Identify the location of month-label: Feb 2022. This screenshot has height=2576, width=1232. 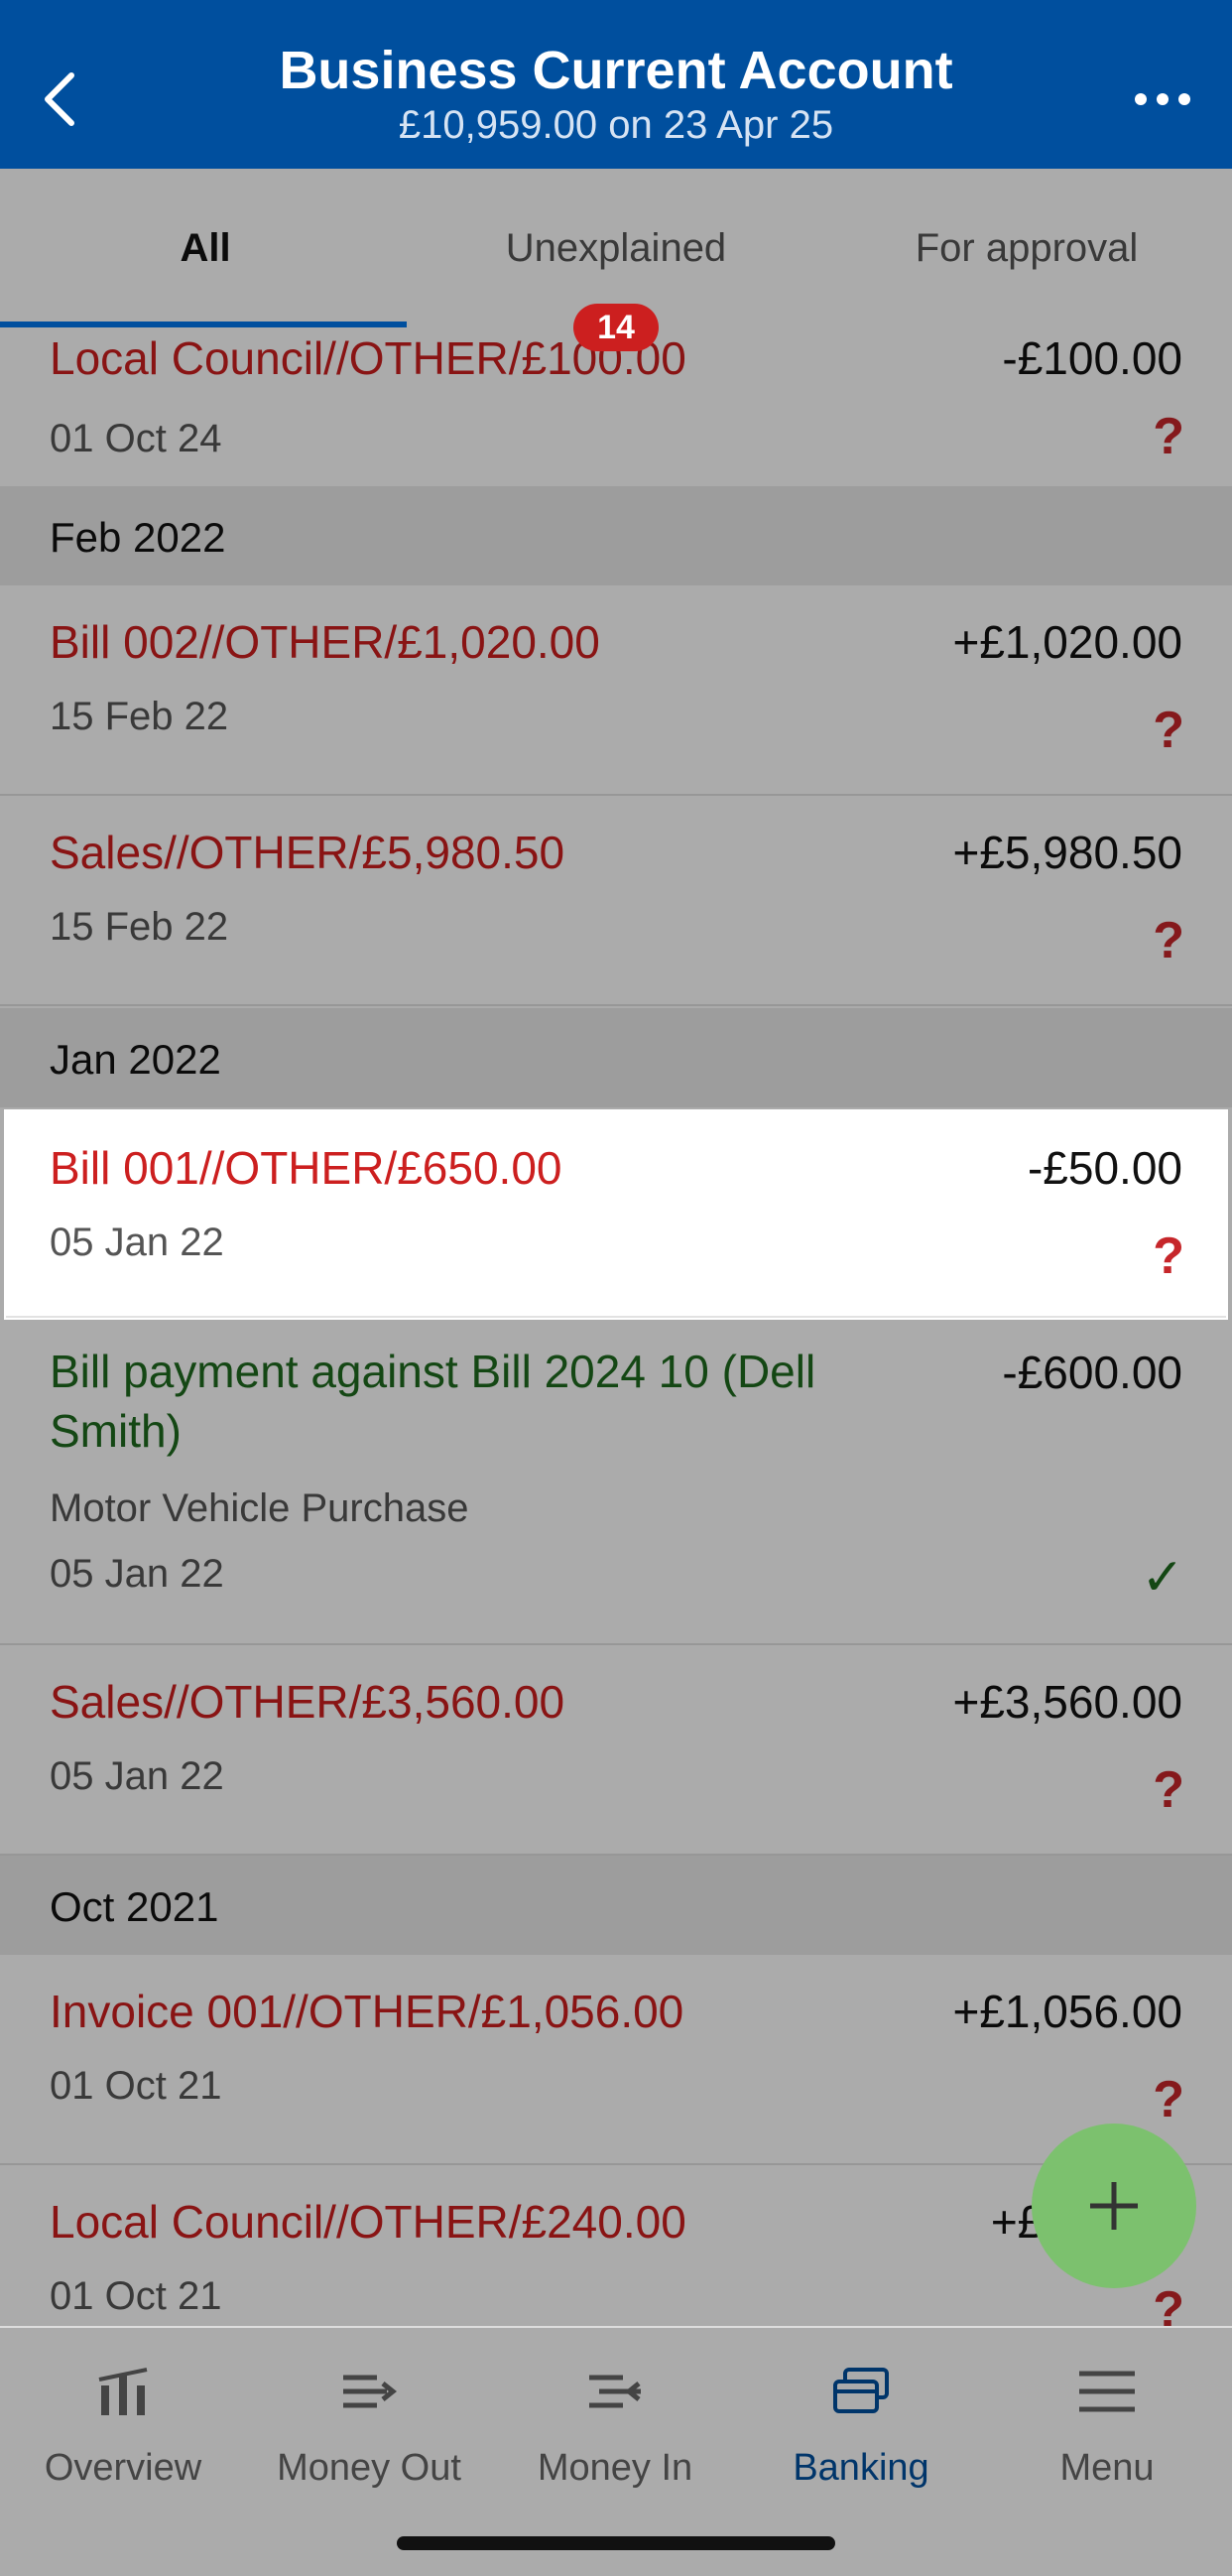
(138, 538).